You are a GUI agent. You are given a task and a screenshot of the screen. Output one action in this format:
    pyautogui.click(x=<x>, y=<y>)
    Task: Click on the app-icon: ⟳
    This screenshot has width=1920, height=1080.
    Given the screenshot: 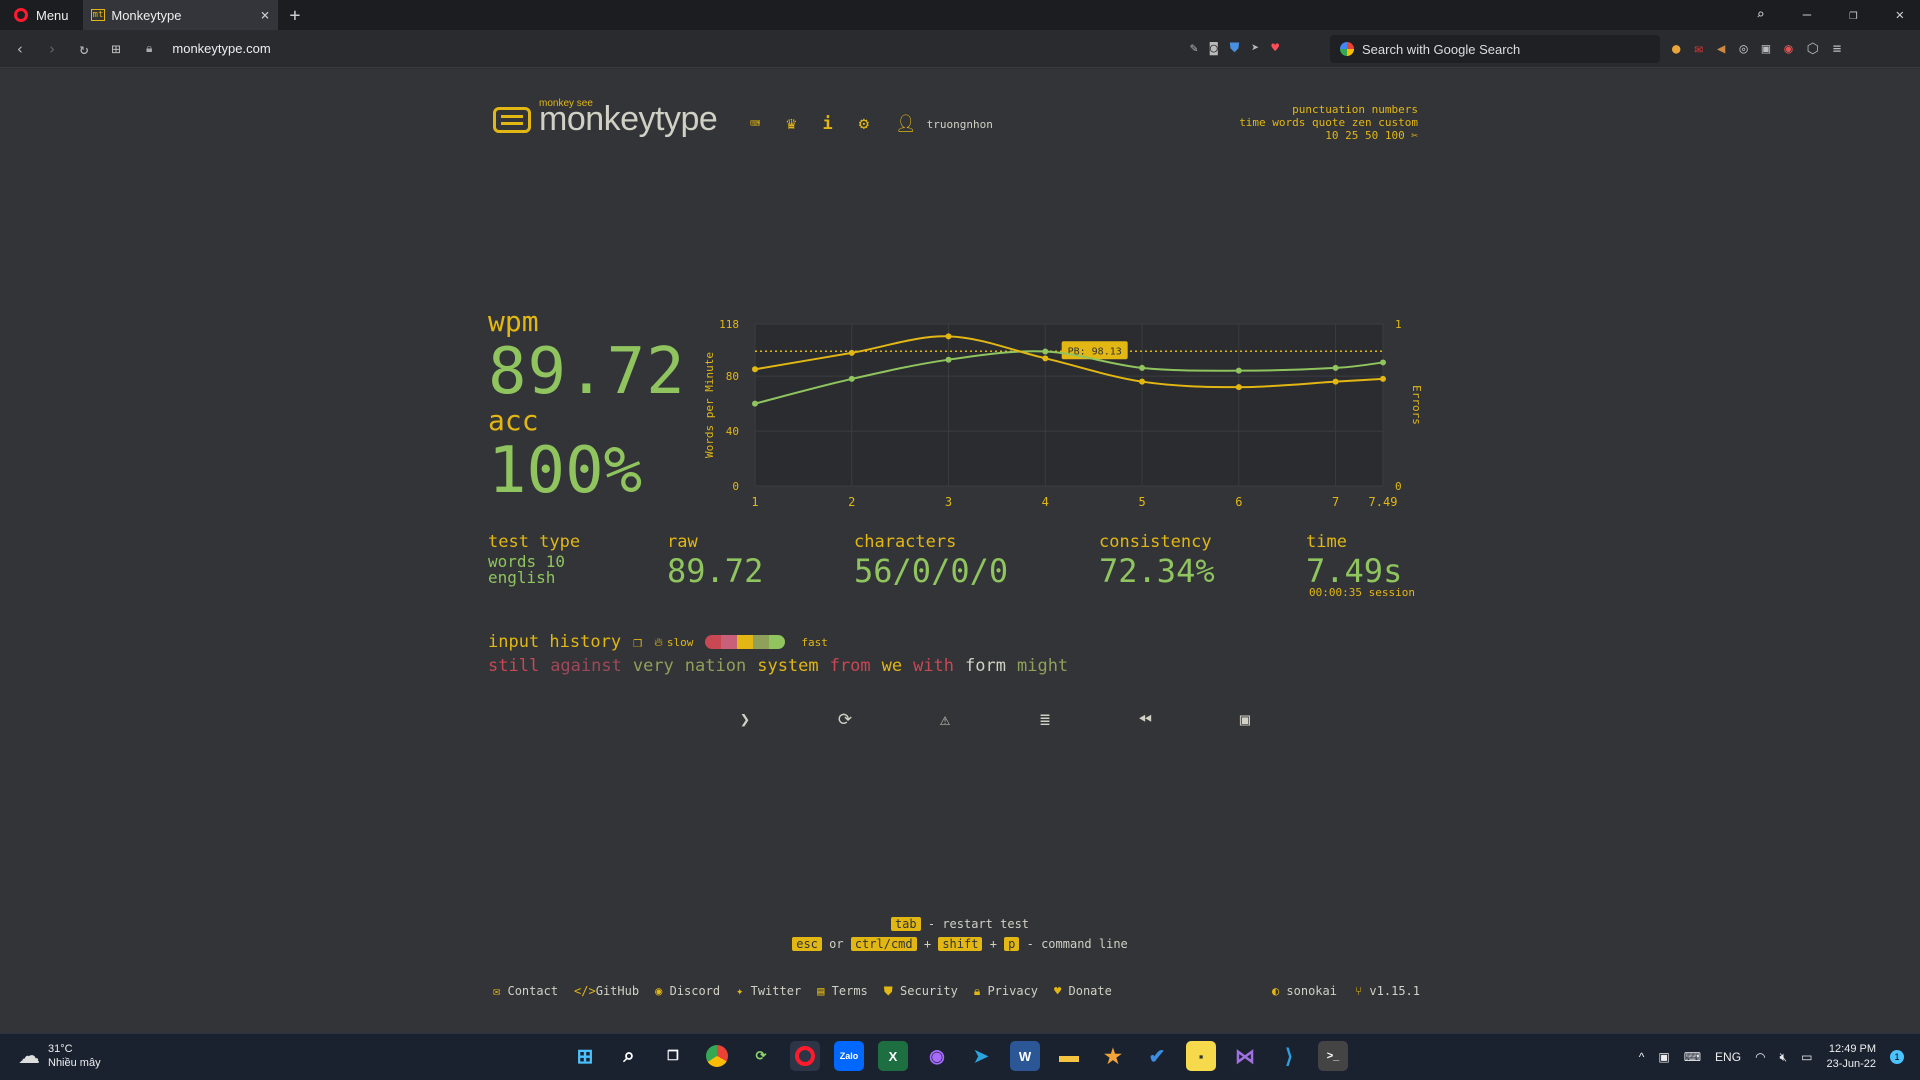 What is the action you would take?
    pyautogui.click(x=761, y=1056)
    